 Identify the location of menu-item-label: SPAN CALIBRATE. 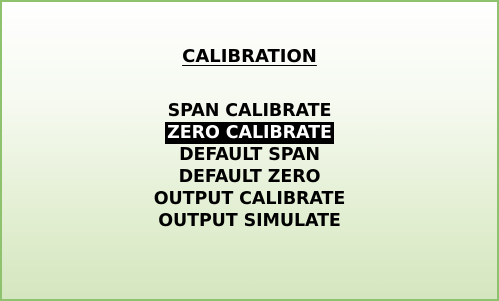
(249, 111).